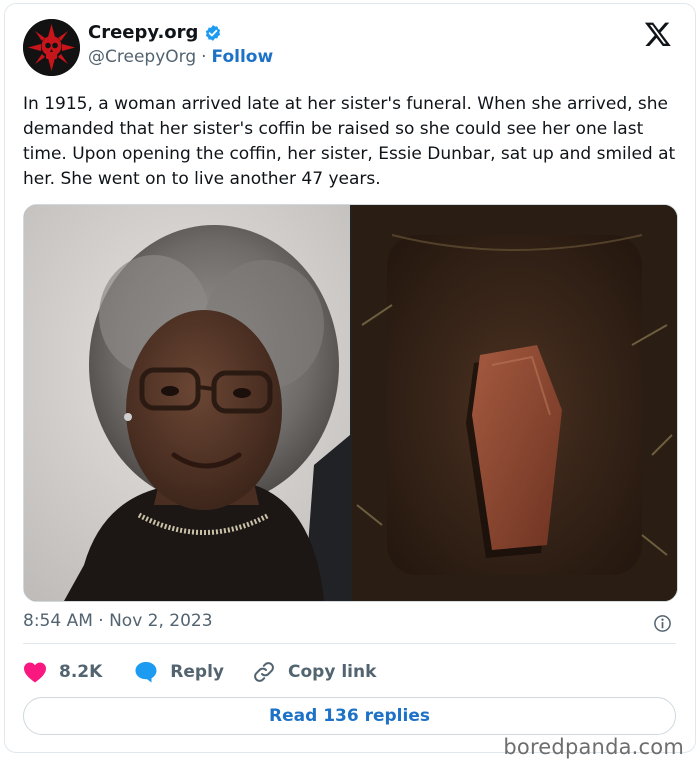 This screenshot has height=770, width=700. Describe the element at coordinates (264, 672) in the screenshot. I see `link-icon` at that location.